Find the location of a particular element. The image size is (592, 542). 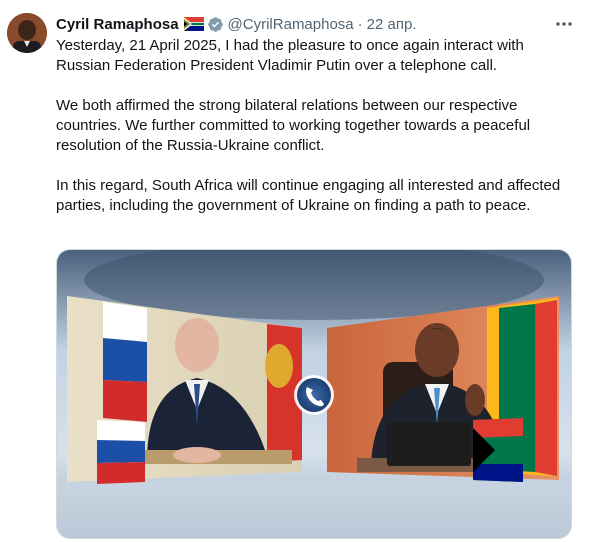

phone-call-icon is located at coordinates (314, 395).